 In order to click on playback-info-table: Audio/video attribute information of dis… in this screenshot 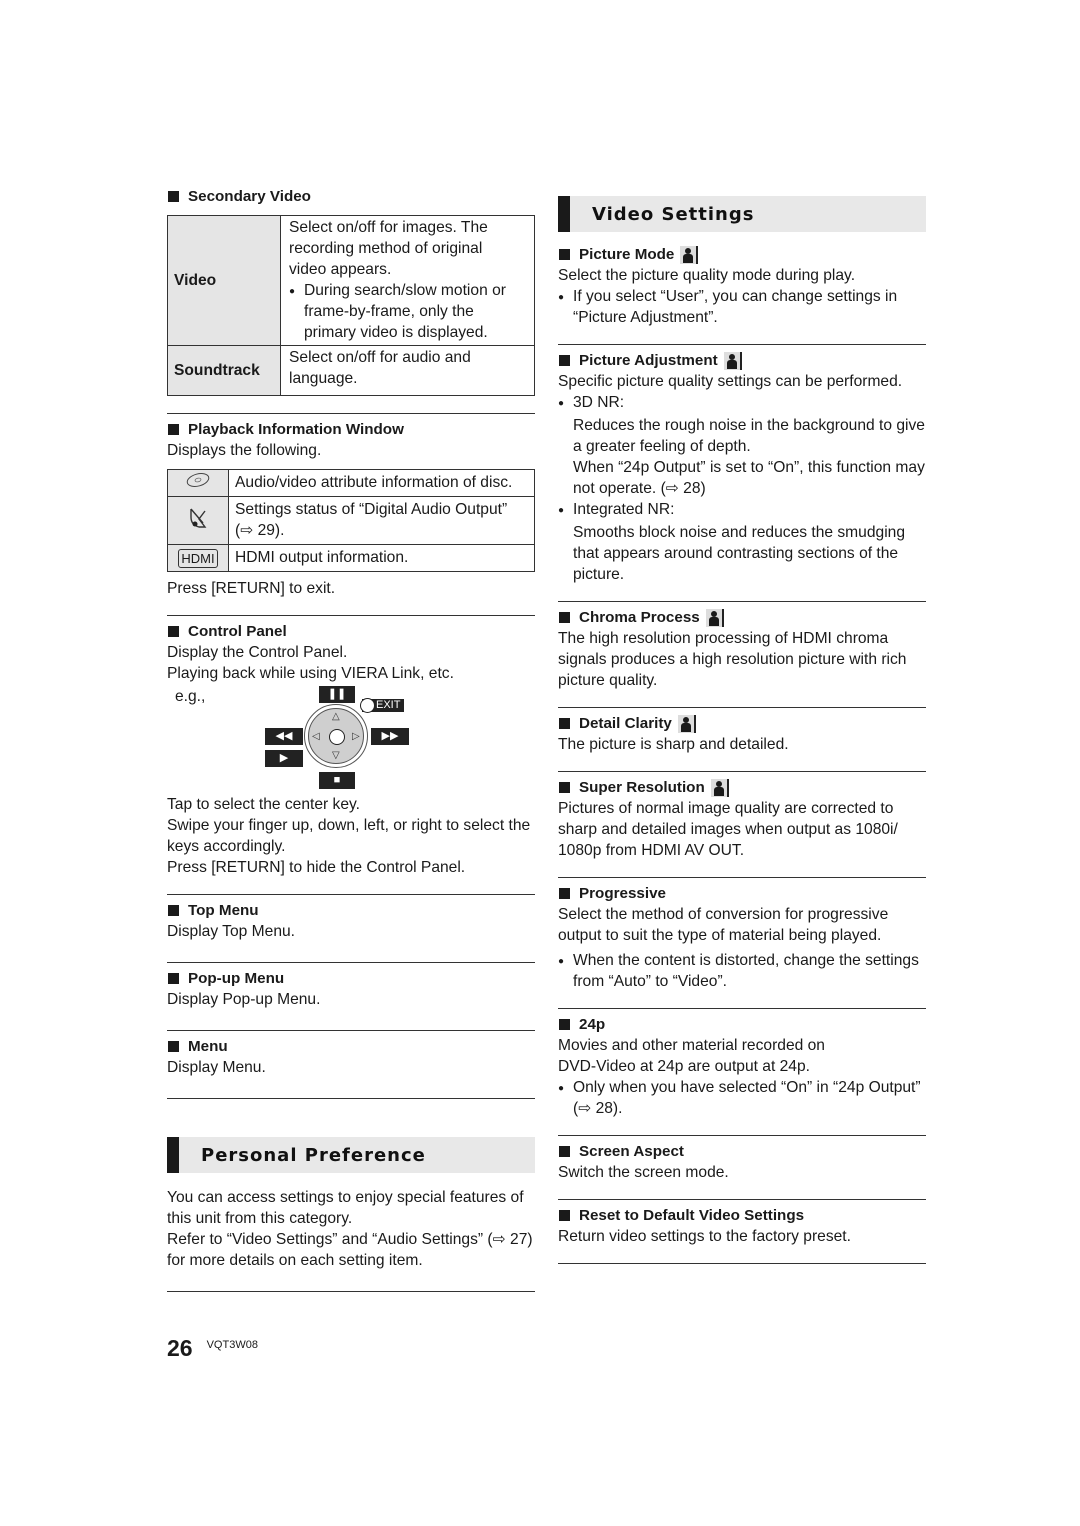, I will do `click(351, 520)`.